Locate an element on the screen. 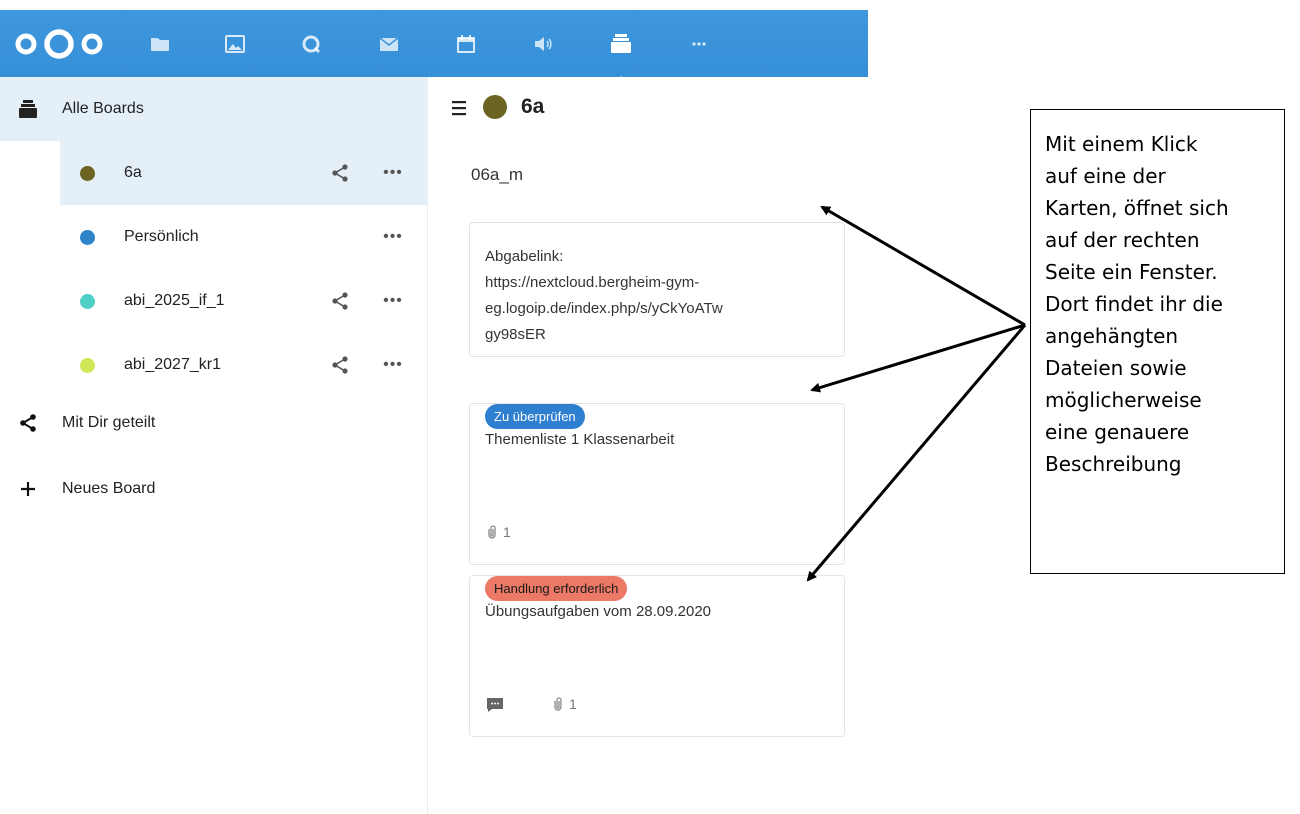  sidebar-item-new-board: Neues Board is located at coordinates (214, 489).